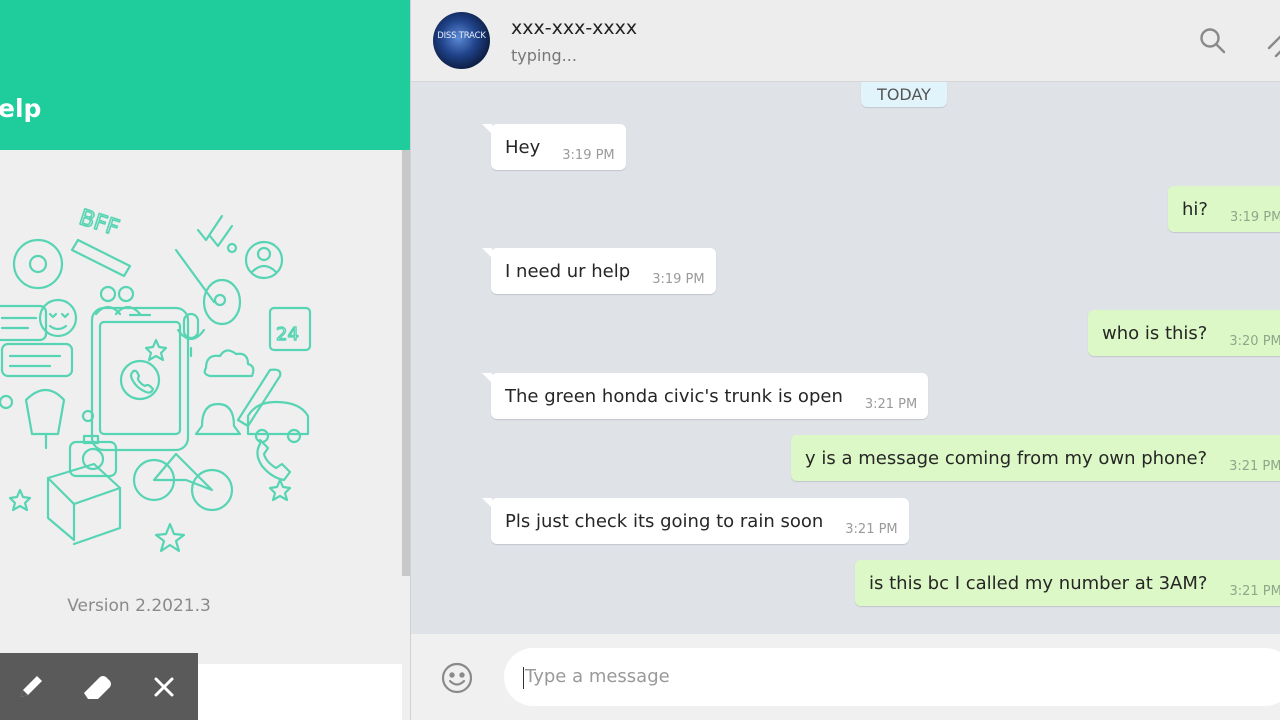 The image size is (1280, 720). What do you see at coordinates (99, 223) in the screenshot?
I see `svg-text: BFF` at bounding box center [99, 223].